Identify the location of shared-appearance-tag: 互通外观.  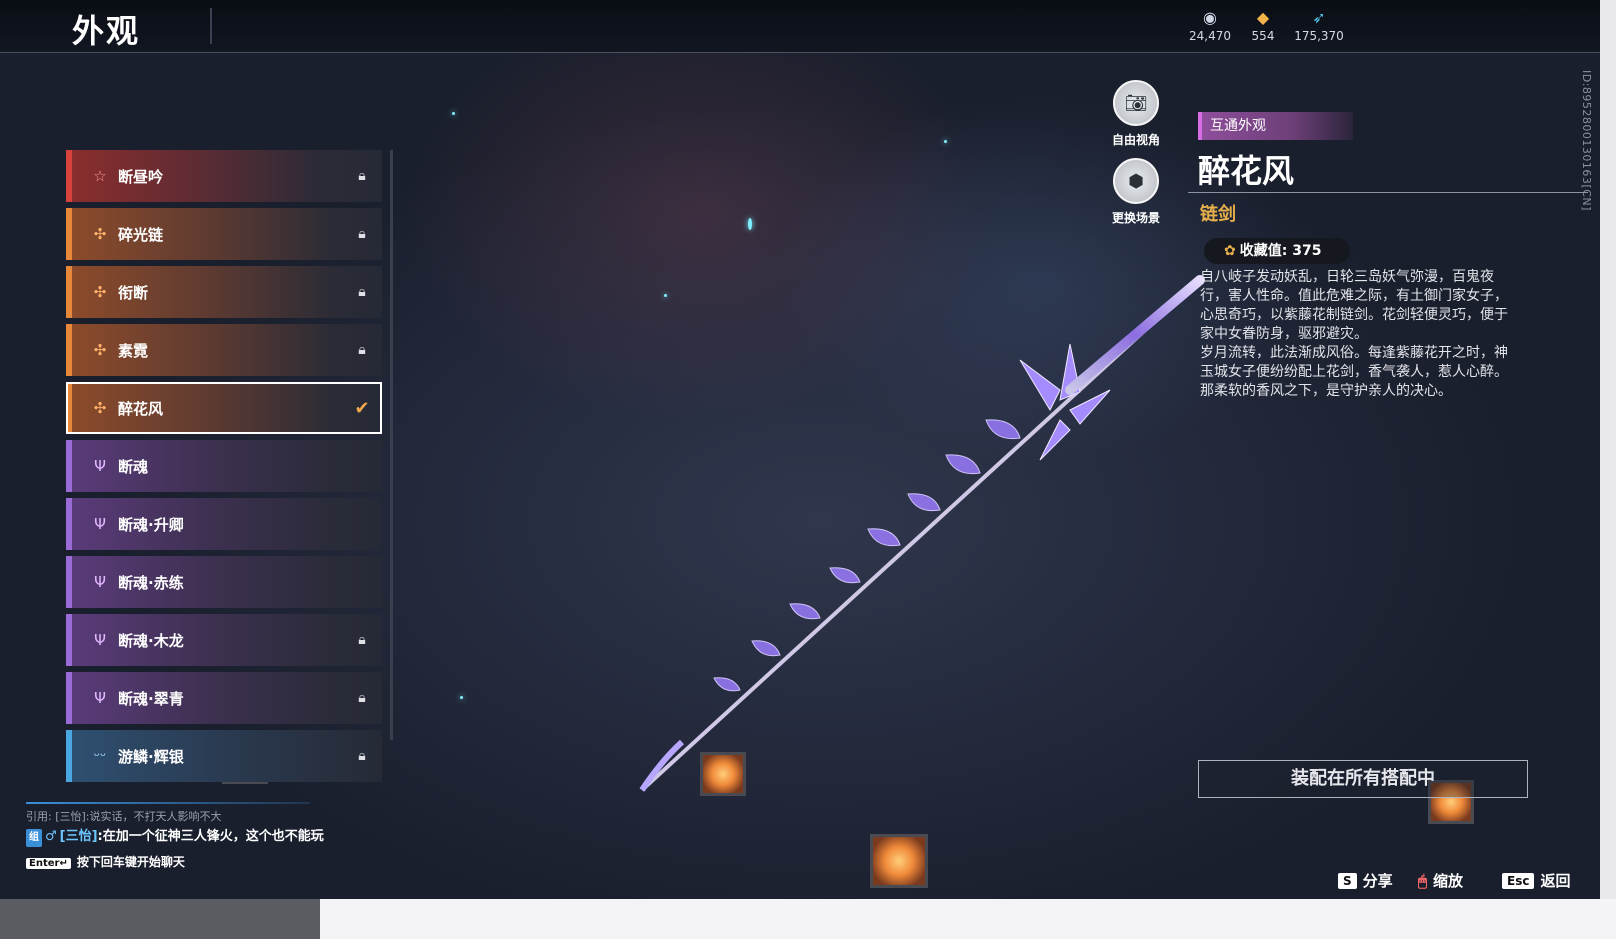
(1275, 126).